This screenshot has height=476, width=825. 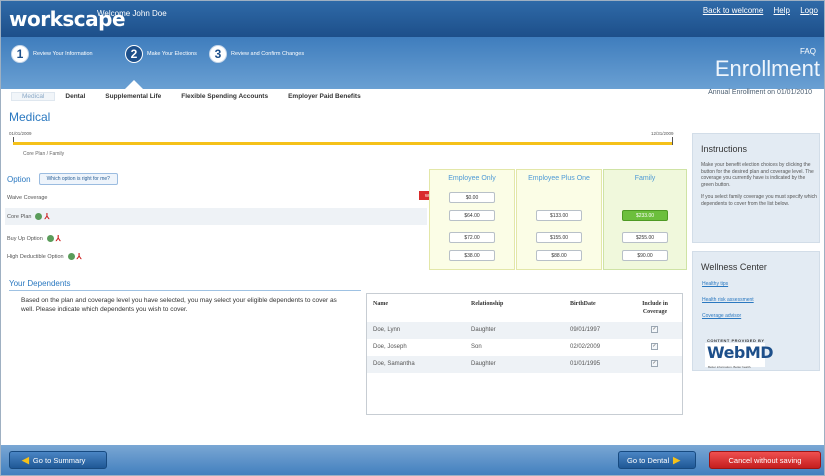 I want to click on price-button-selected: $233.00, so click(x=645, y=215).